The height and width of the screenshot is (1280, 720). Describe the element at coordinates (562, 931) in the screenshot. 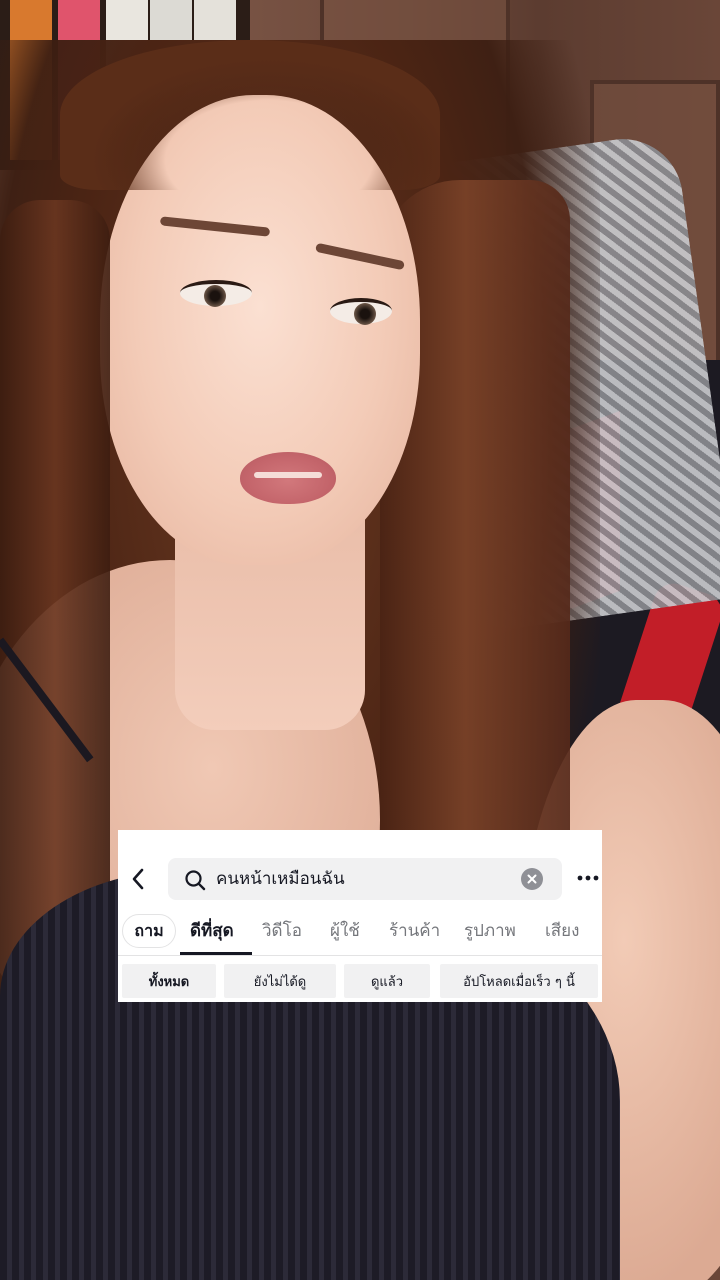

I see `tab-sounds: เสียง` at that location.